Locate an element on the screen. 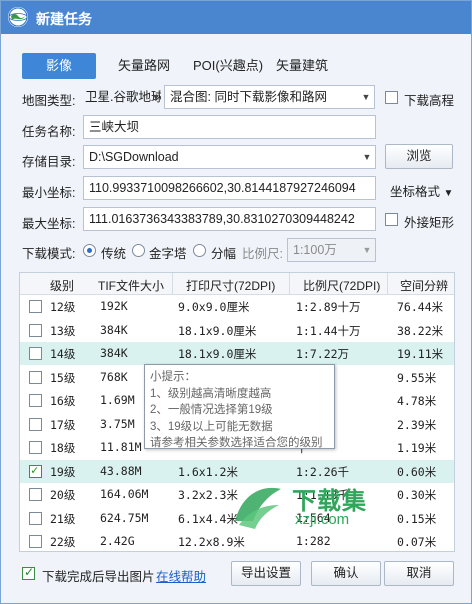 This screenshot has height=604, width=472. online-help-link: 在线帮助 is located at coordinates (181, 575).